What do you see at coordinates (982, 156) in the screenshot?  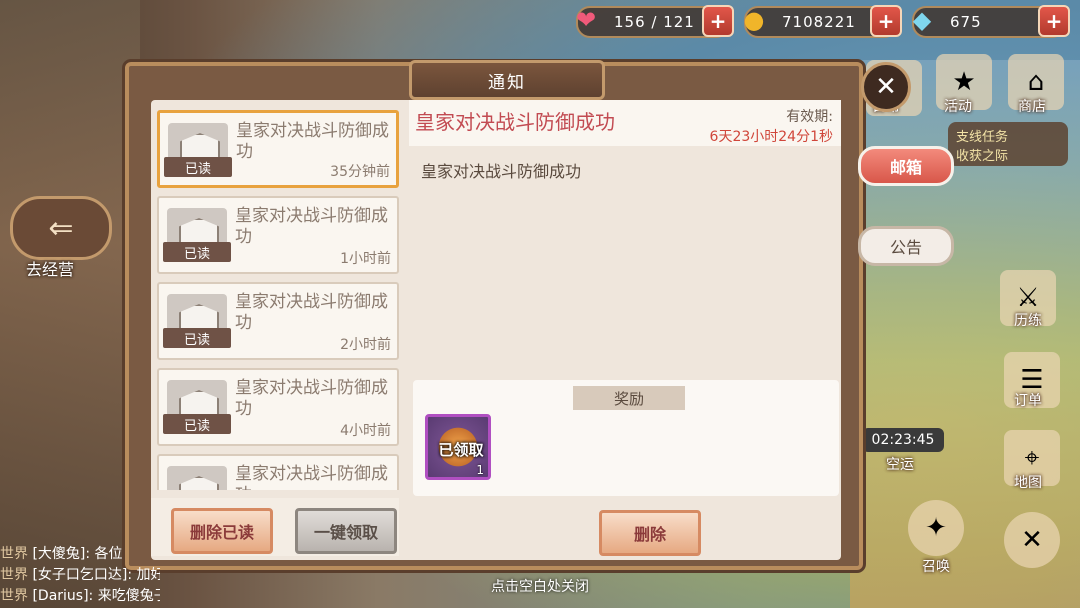 I see `quest-subtitle: 收获之际` at bounding box center [982, 156].